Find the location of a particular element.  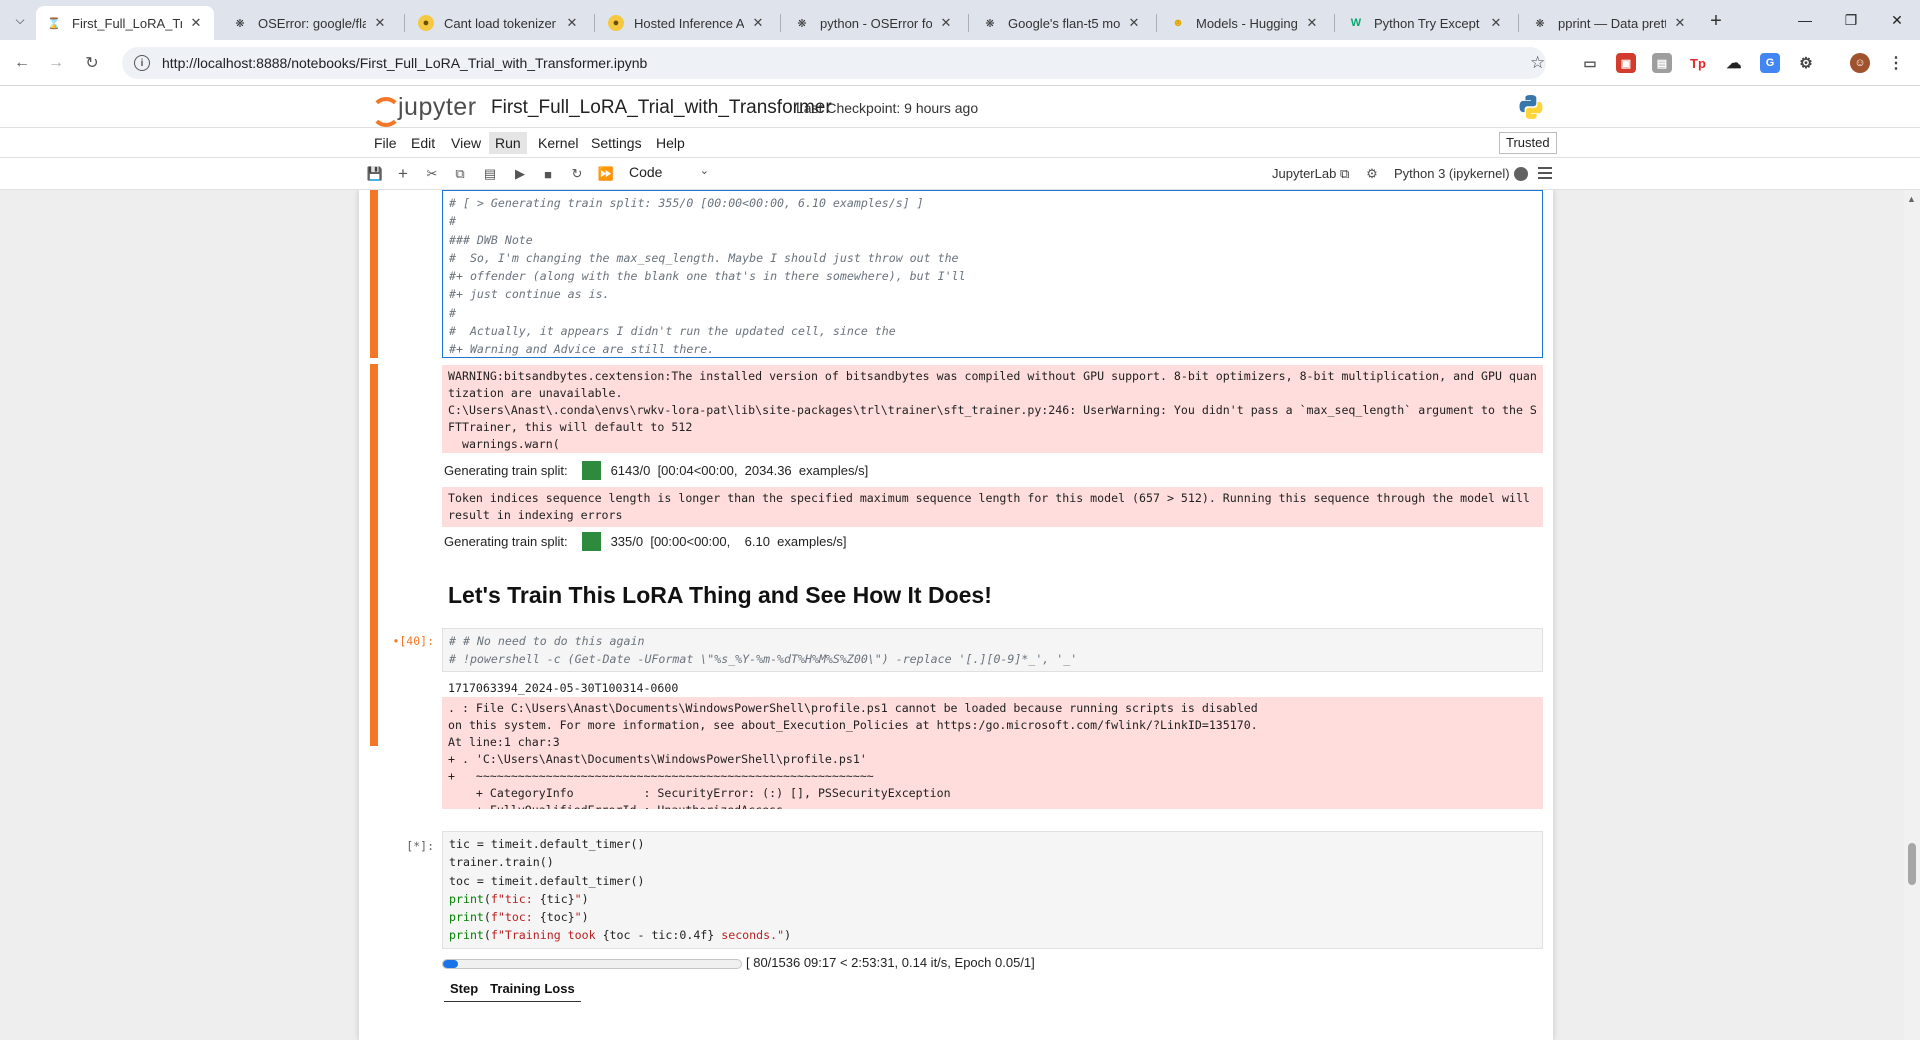

insert-cell-icon: + is located at coordinates (403, 173).